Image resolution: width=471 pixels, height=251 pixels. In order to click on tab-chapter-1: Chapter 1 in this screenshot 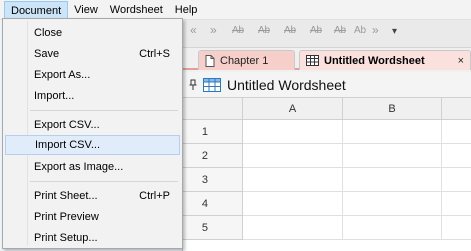, I will do `click(246, 60)`.